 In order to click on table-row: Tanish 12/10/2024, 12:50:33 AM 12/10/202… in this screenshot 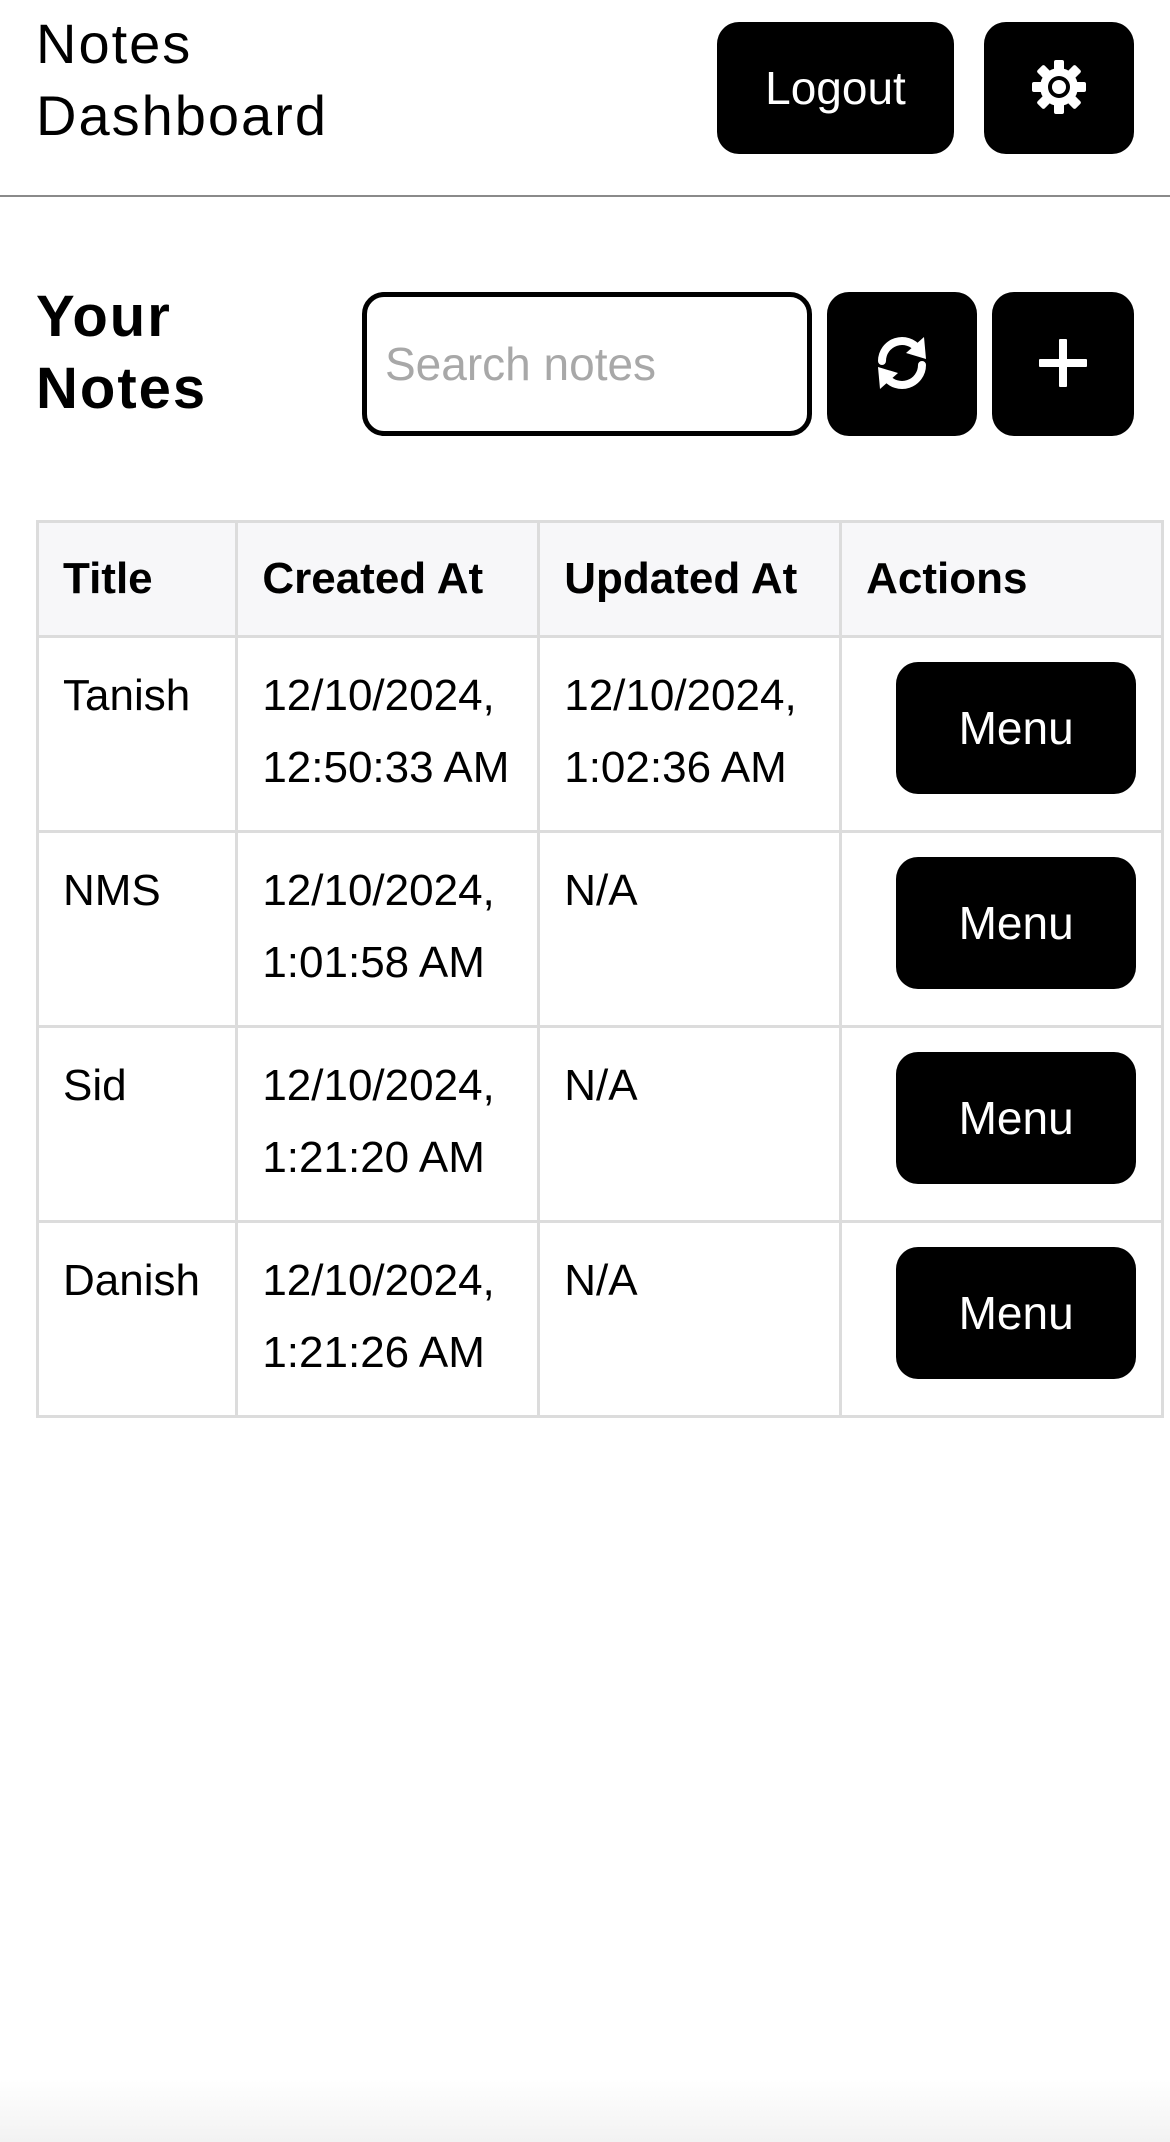, I will do `click(599, 734)`.